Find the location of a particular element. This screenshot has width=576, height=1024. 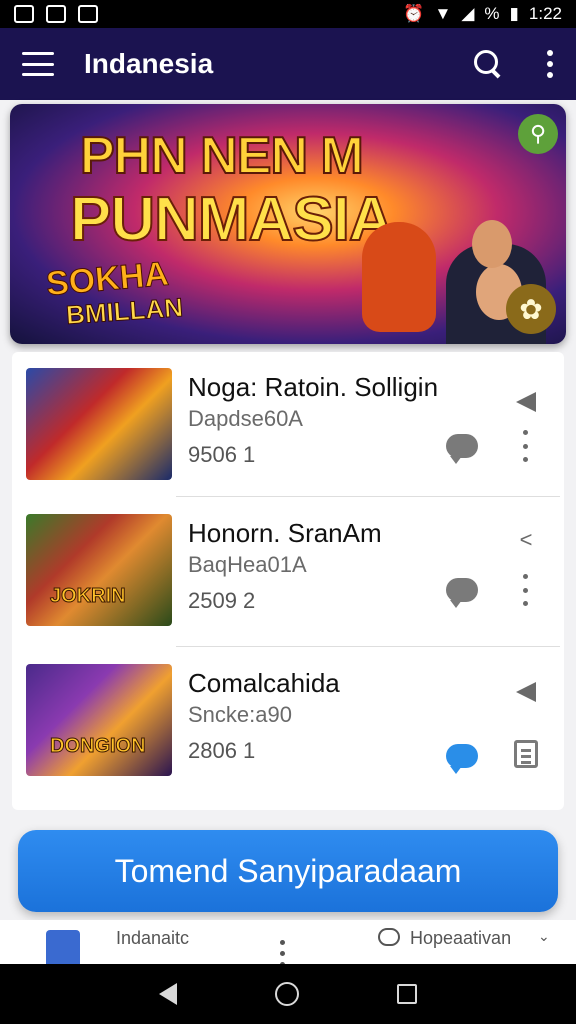

gallery-icon is located at coordinates (24, 14).